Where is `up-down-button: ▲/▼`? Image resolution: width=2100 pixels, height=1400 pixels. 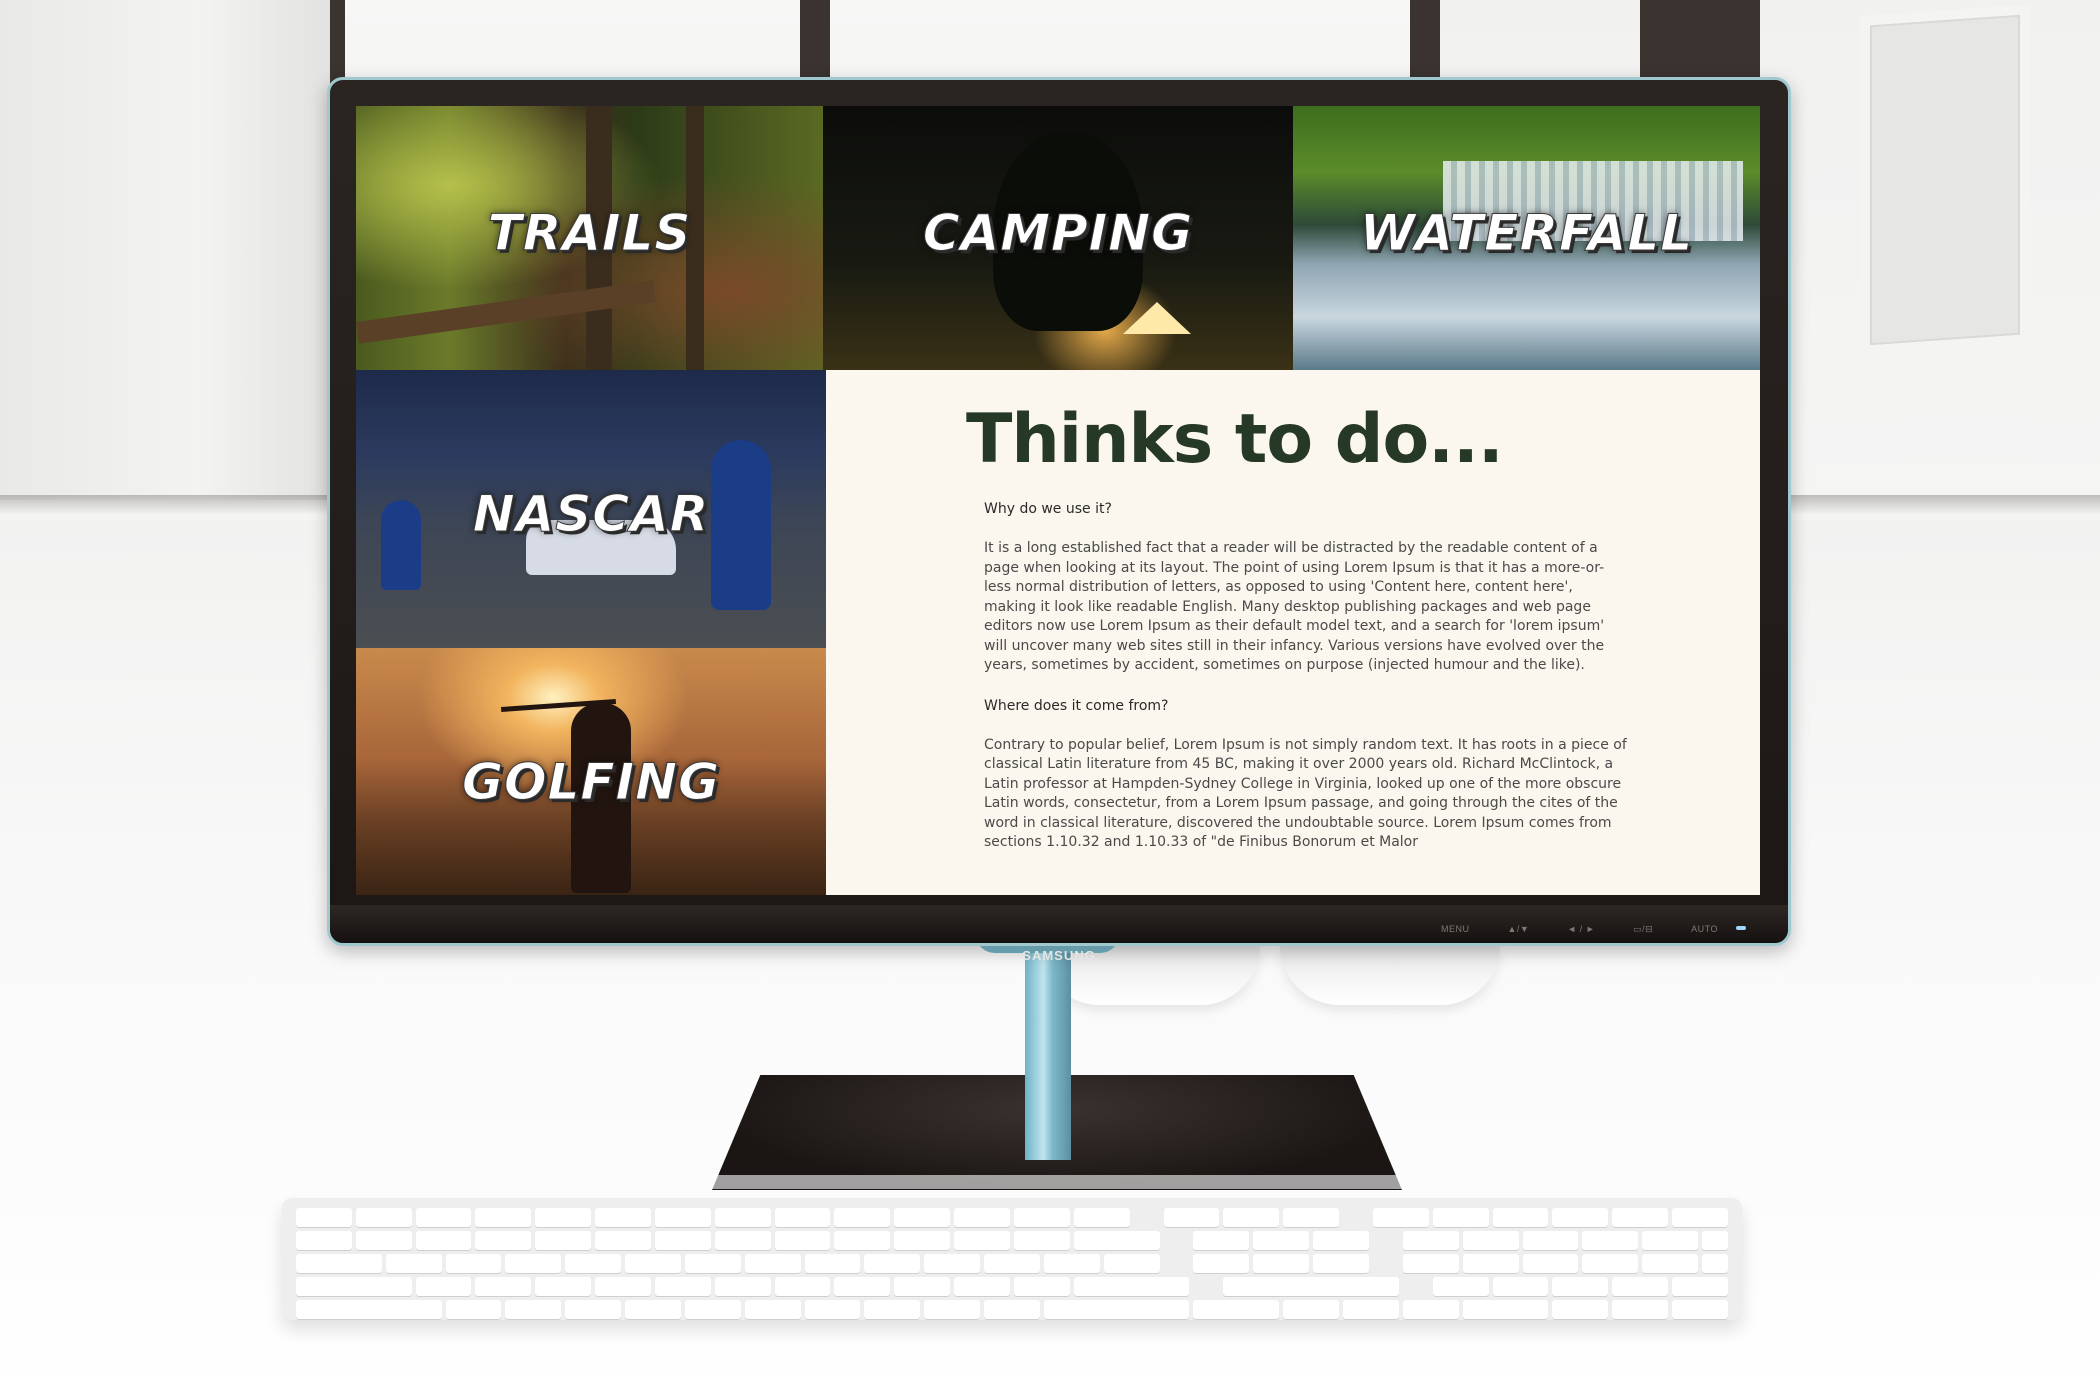 up-down-button: ▲/▼ is located at coordinates (1518, 929).